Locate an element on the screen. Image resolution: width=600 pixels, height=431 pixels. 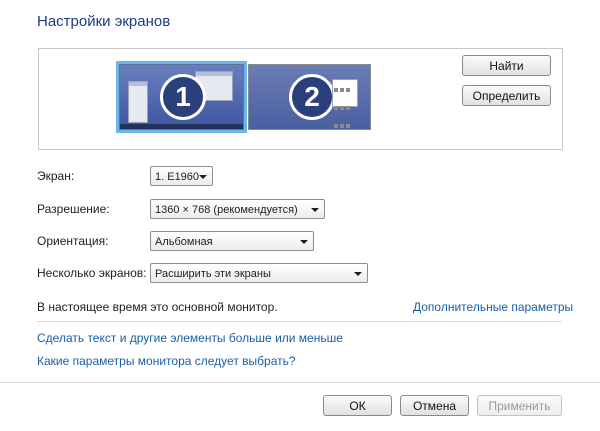
resolution-select: 1360 × 768 (рекомендуется) is located at coordinates (237, 209).